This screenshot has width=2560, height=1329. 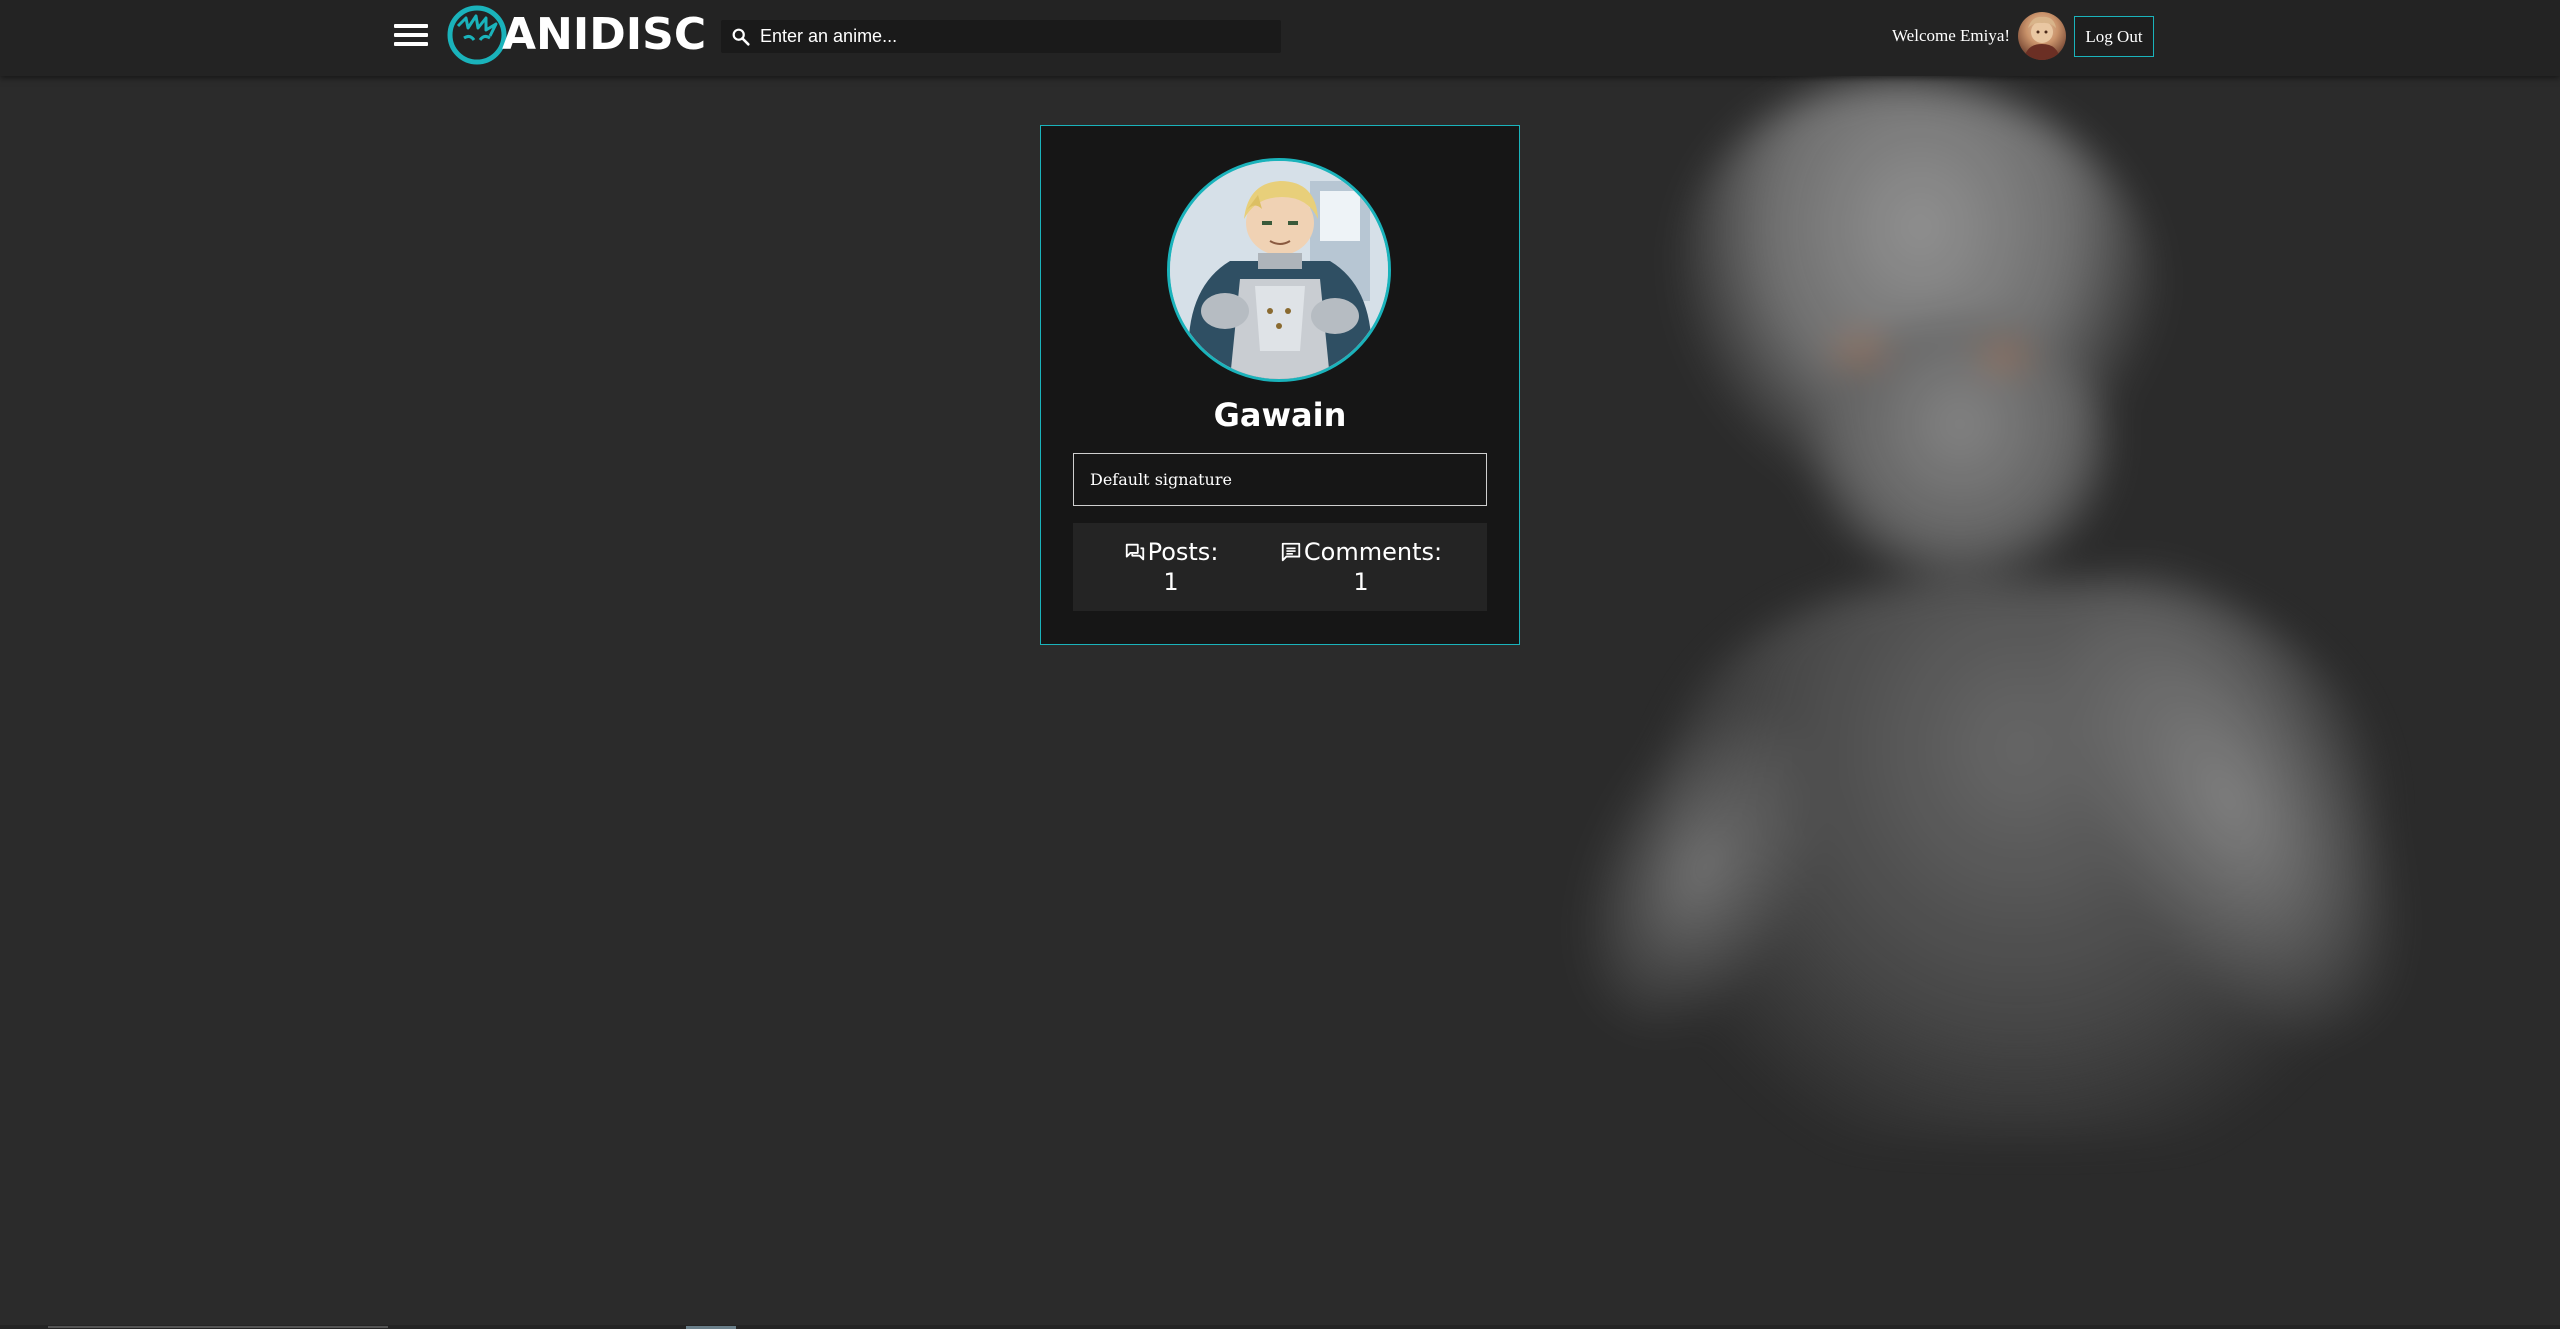 I want to click on profile-stats: Posts: 1 Comments: 1, so click(x=1280, y=567).